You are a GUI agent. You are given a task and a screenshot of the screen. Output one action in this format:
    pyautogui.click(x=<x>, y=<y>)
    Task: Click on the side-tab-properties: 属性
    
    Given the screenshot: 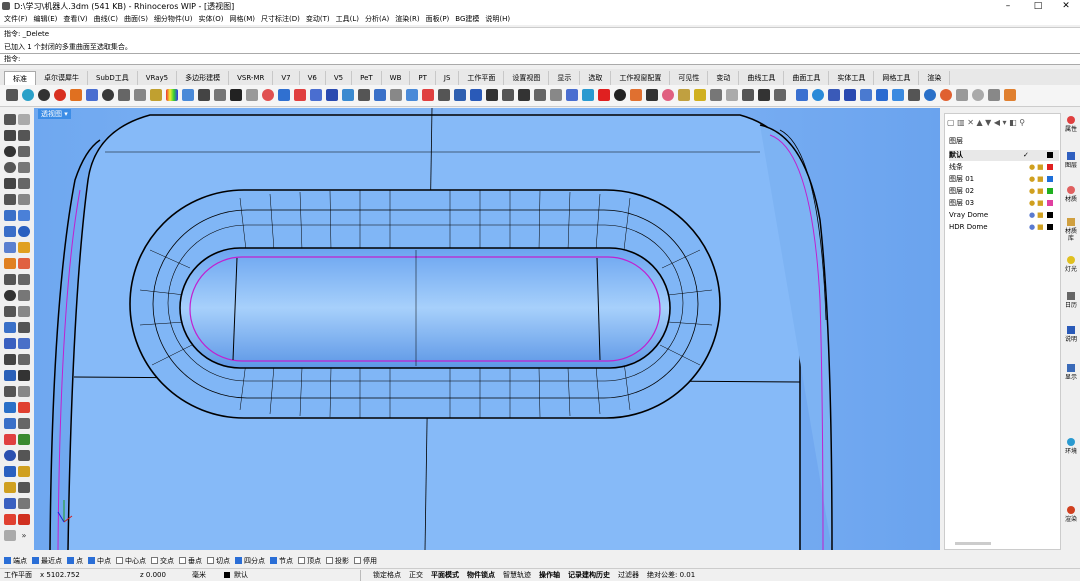 What is the action you would take?
    pyautogui.click(x=1071, y=124)
    